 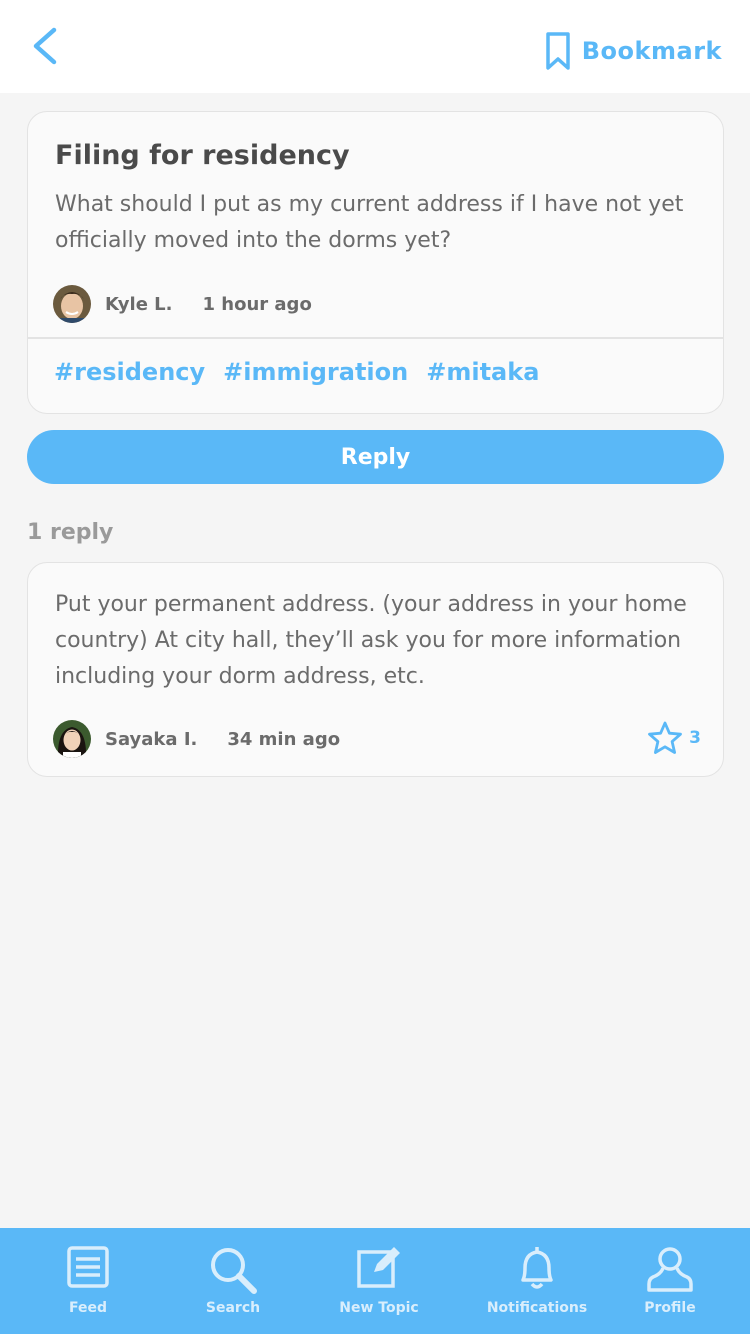 I want to click on reply-meta: Sayaka I. 34 min ago, so click(x=196, y=739).